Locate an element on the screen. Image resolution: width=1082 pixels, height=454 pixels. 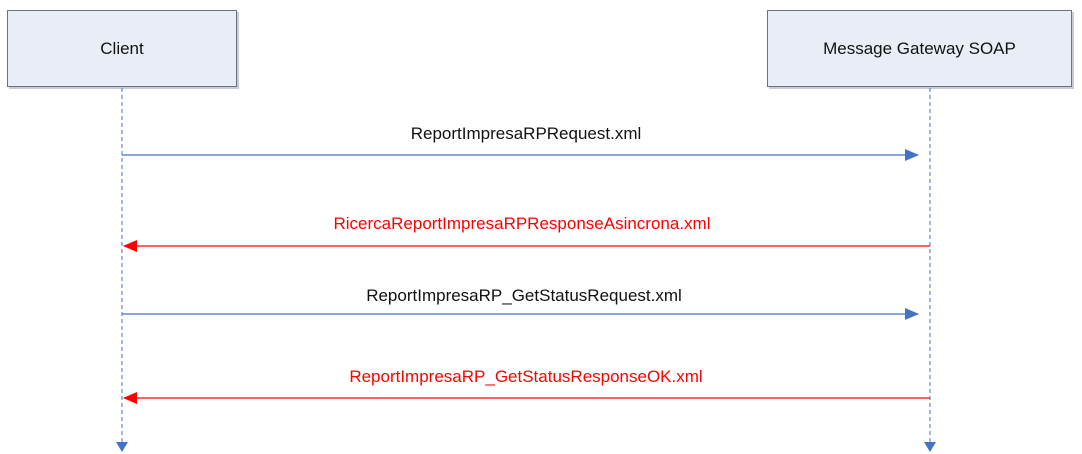
message-label-4: ReportImpresaRP_GetStatusResponseOK.xml is located at coordinates (526, 376).